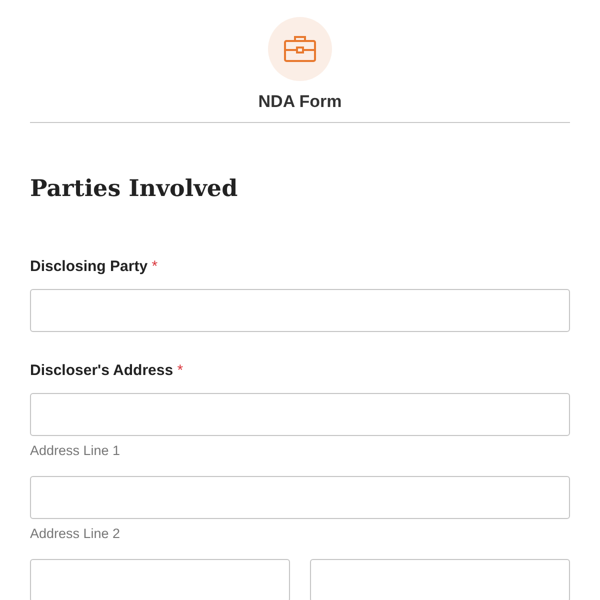 This screenshot has width=600, height=600. Describe the element at coordinates (300, 102) in the screenshot. I see `form-title: NDA Form` at that location.